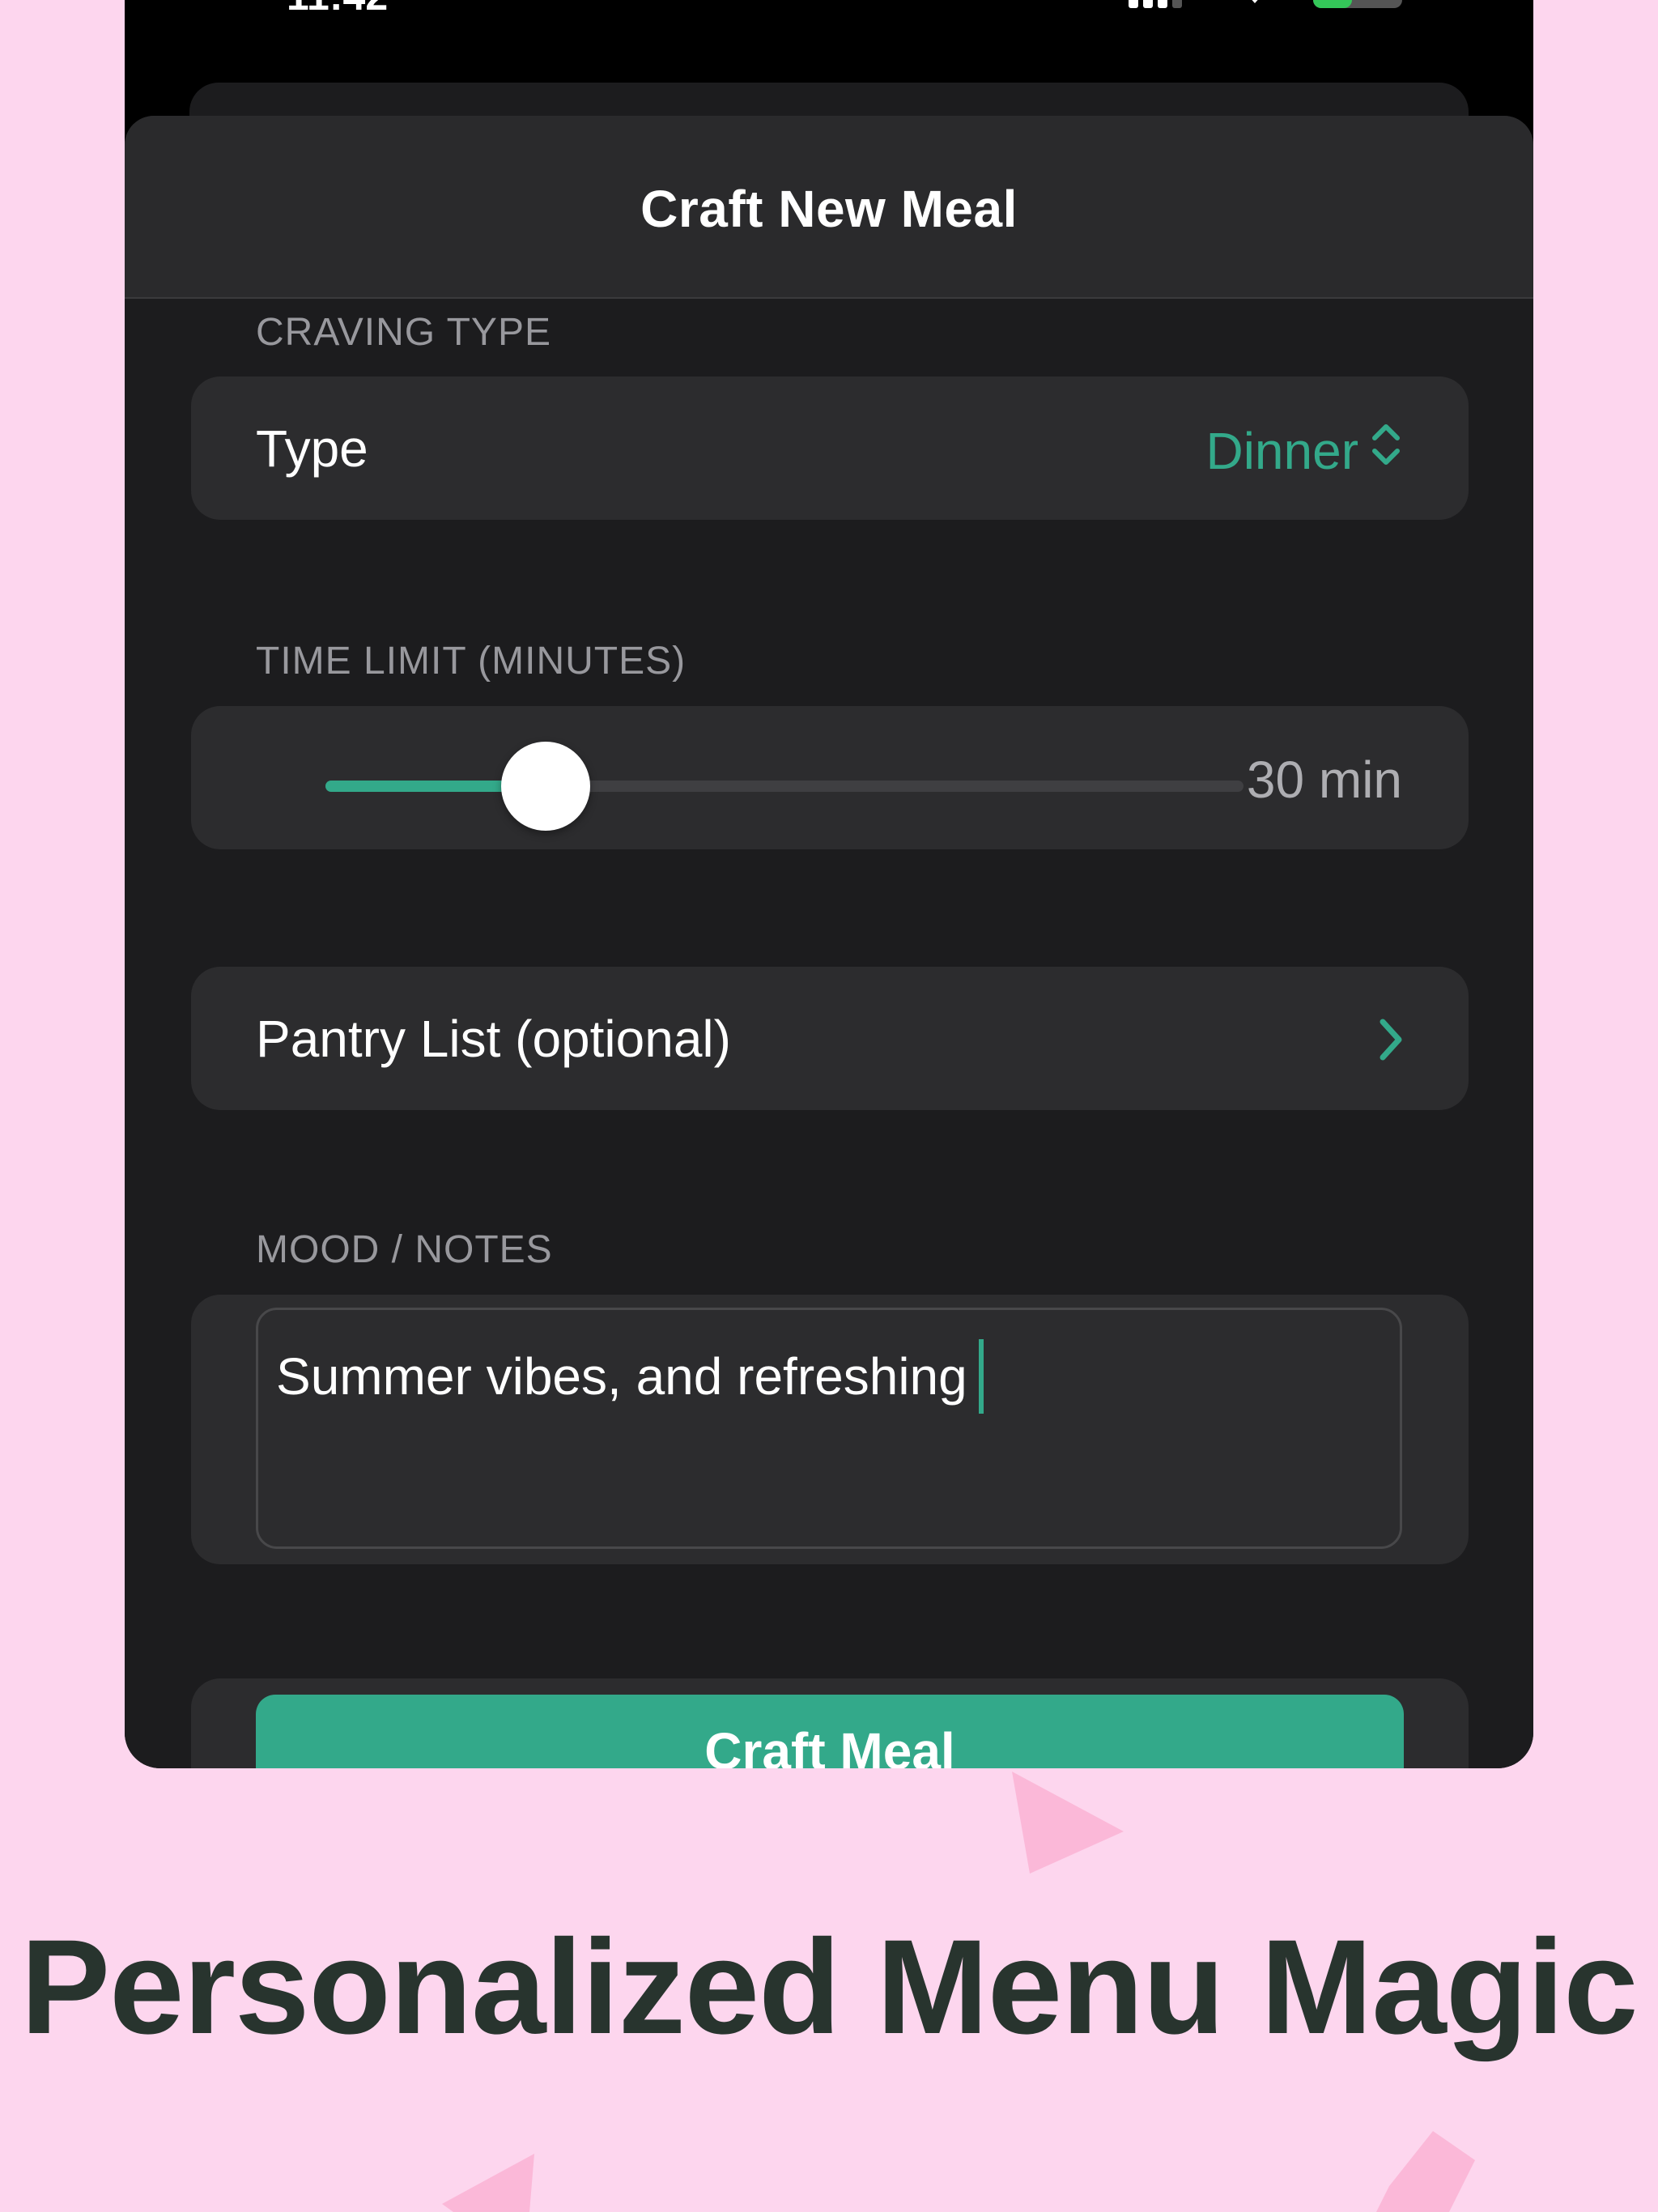  I want to click on type-row: Type Dinner, so click(830, 448).